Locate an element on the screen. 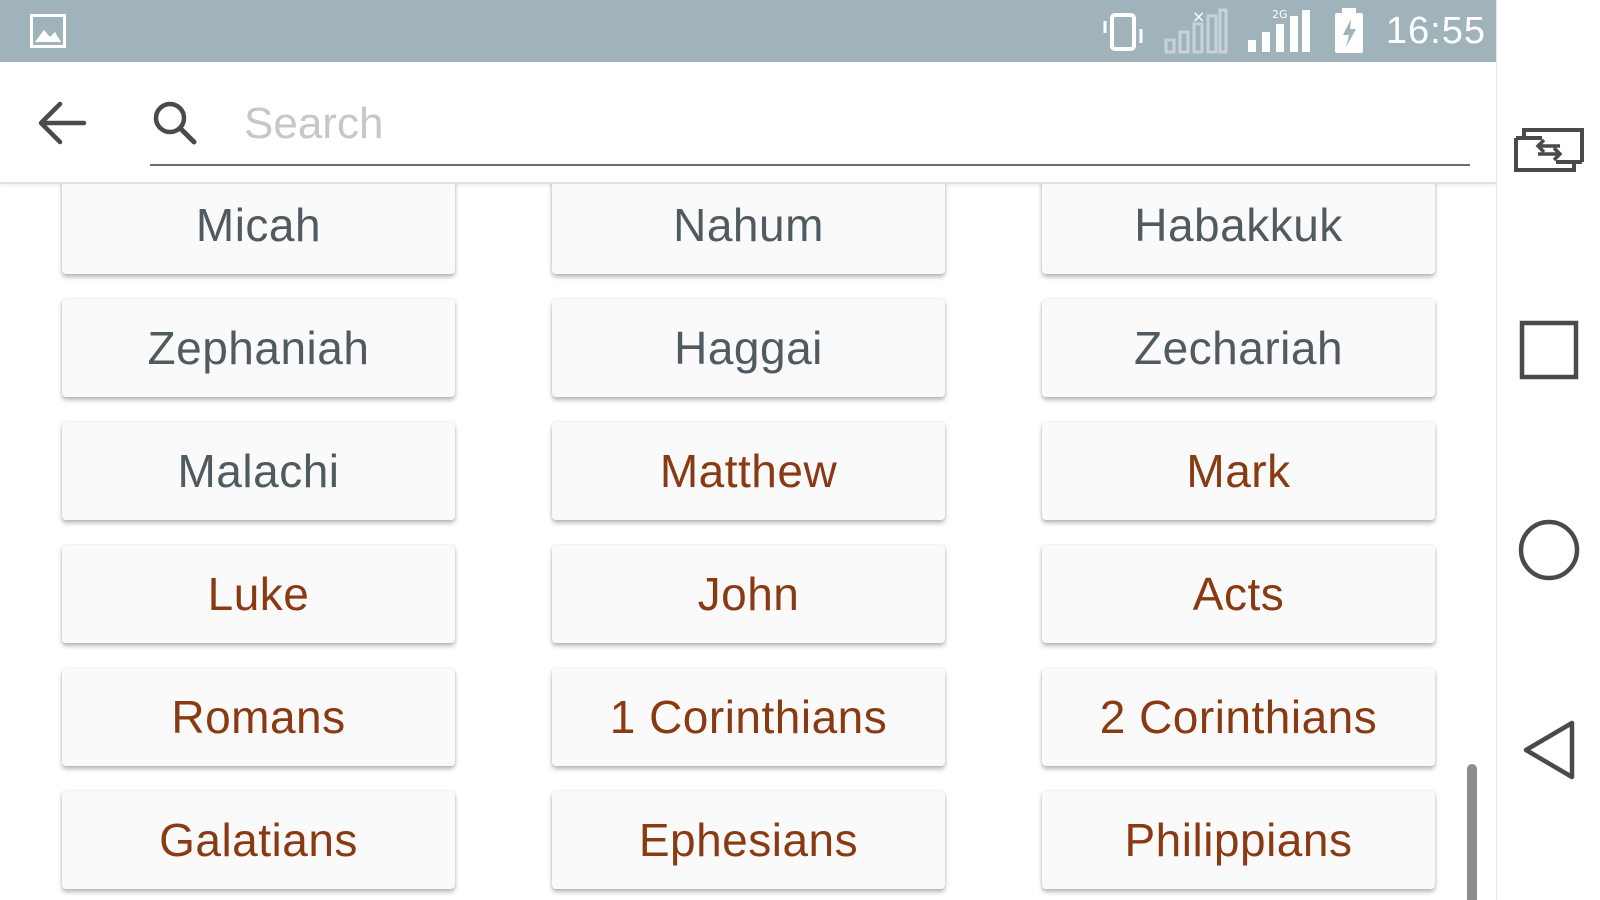 The image size is (1600, 900). recents-button is located at coordinates (1548, 350).